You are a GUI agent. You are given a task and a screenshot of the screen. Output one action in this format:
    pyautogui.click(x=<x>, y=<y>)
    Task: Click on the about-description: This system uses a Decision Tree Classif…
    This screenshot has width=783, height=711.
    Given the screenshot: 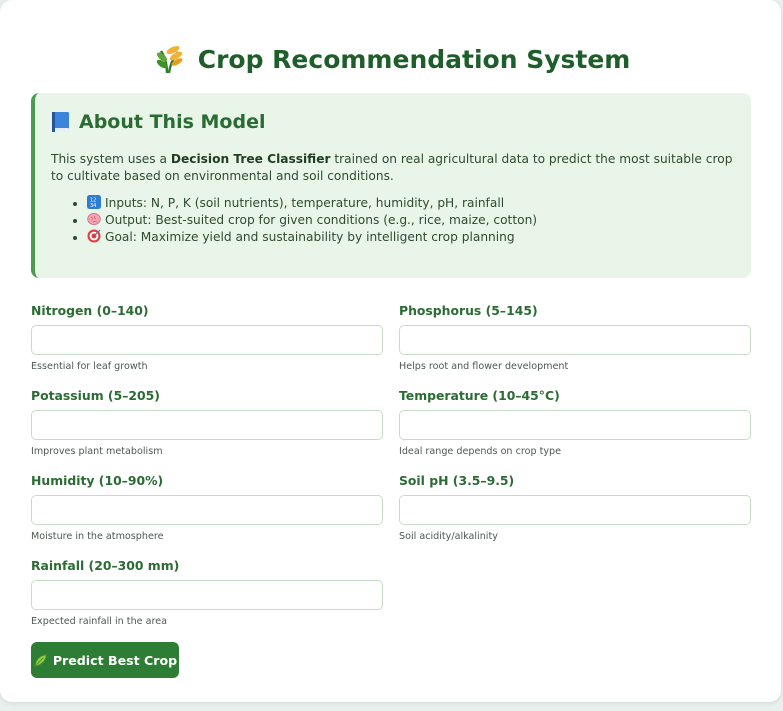 What is the action you would take?
    pyautogui.click(x=392, y=167)
    